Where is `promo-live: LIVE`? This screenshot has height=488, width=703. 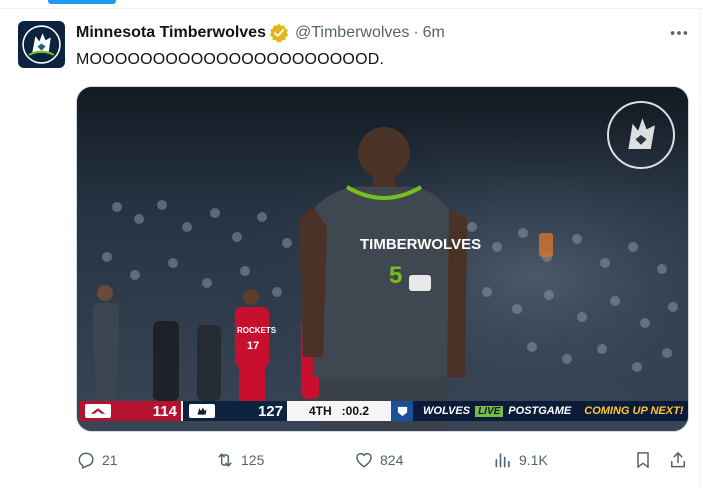 promo-live: LIVE is located at coordinates (489, 411).